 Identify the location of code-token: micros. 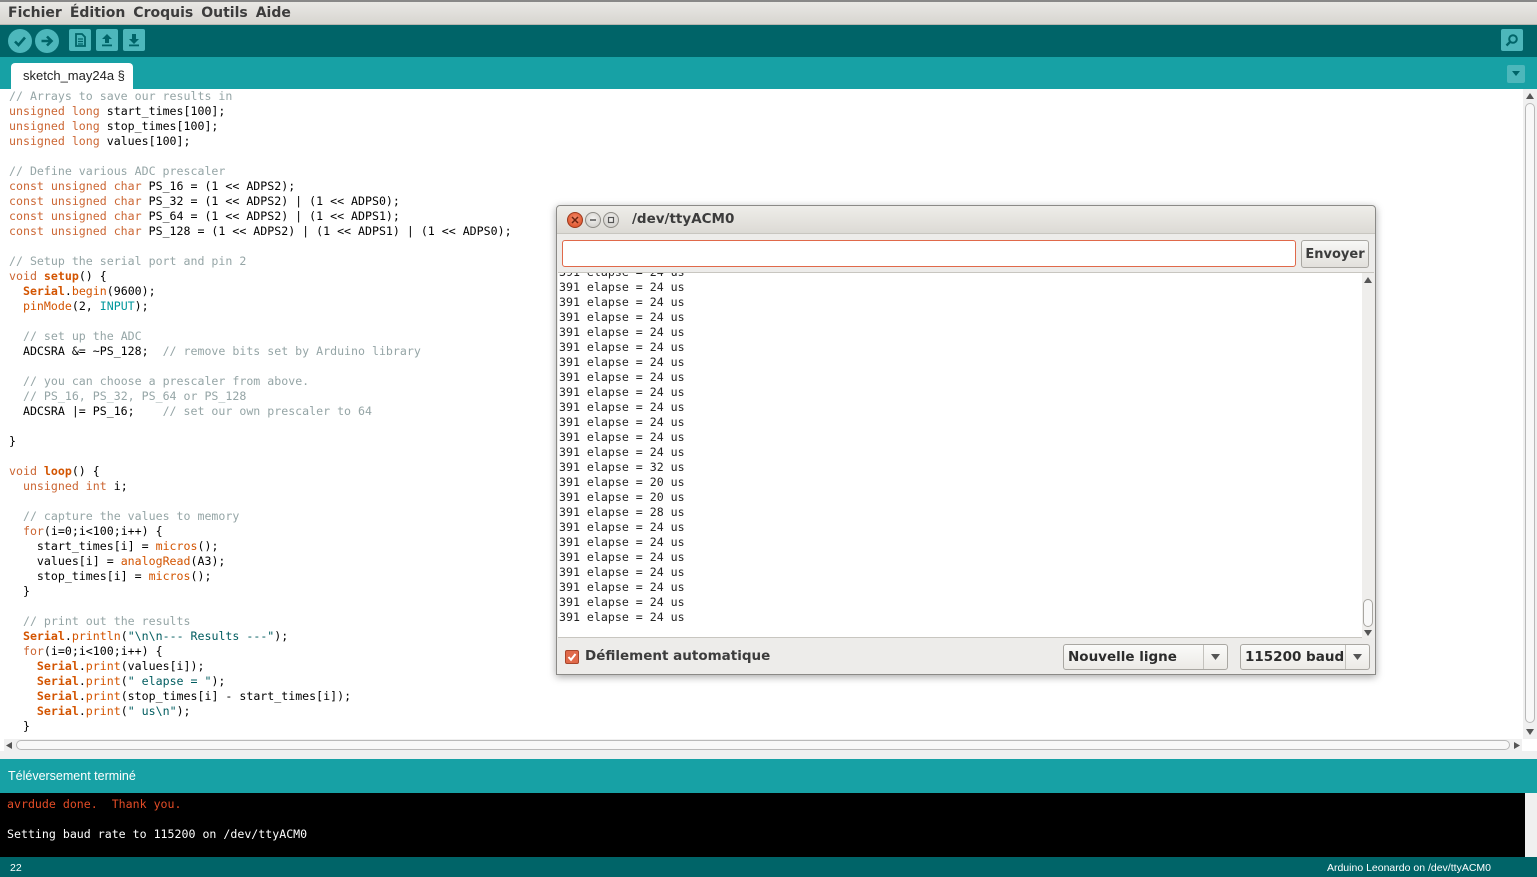
(176, 546).